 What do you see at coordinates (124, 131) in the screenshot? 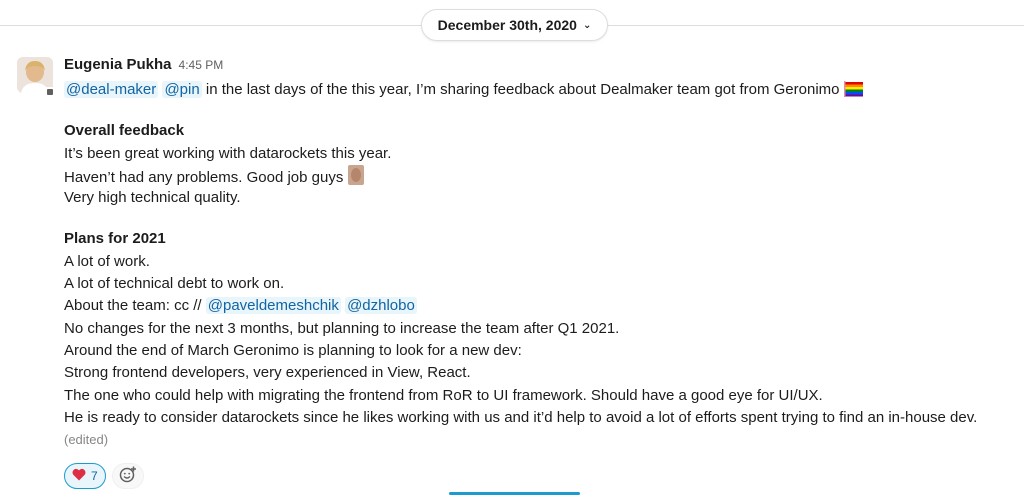
I see `section-heading-overall: Overall feedback` at bounding box center [124, 131].